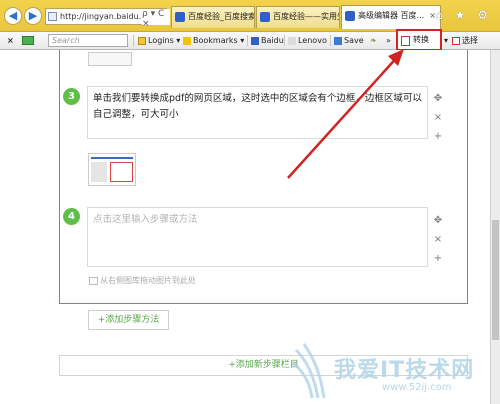 The height and width of the screenshot is (404, 500). Describe the element at coordinates (463, 15) in the screenshot. I see `home-favorites-settings-icons: ⌂ ★ ⚙` at that location.